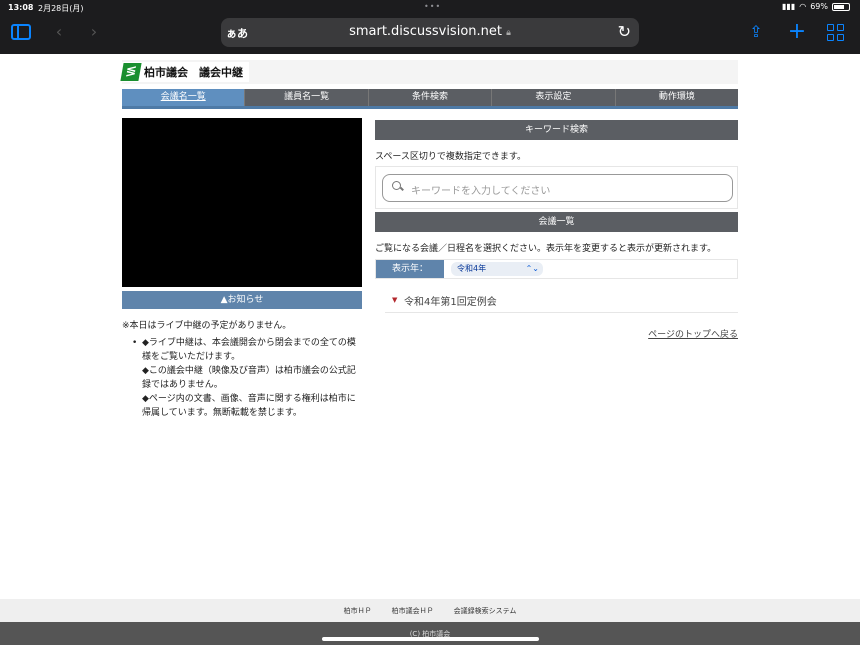 This screenshot has height=645, width=860. Describe the element at coordinates (61, 8) in the screenshot. I see `status-date: 2月28日(月)` at that location.